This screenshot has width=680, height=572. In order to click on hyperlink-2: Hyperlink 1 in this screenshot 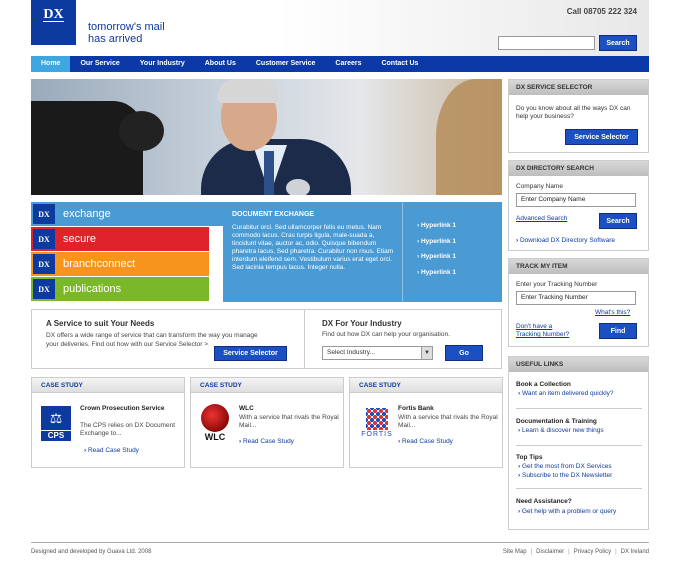, I will do `click(459, 241)`.